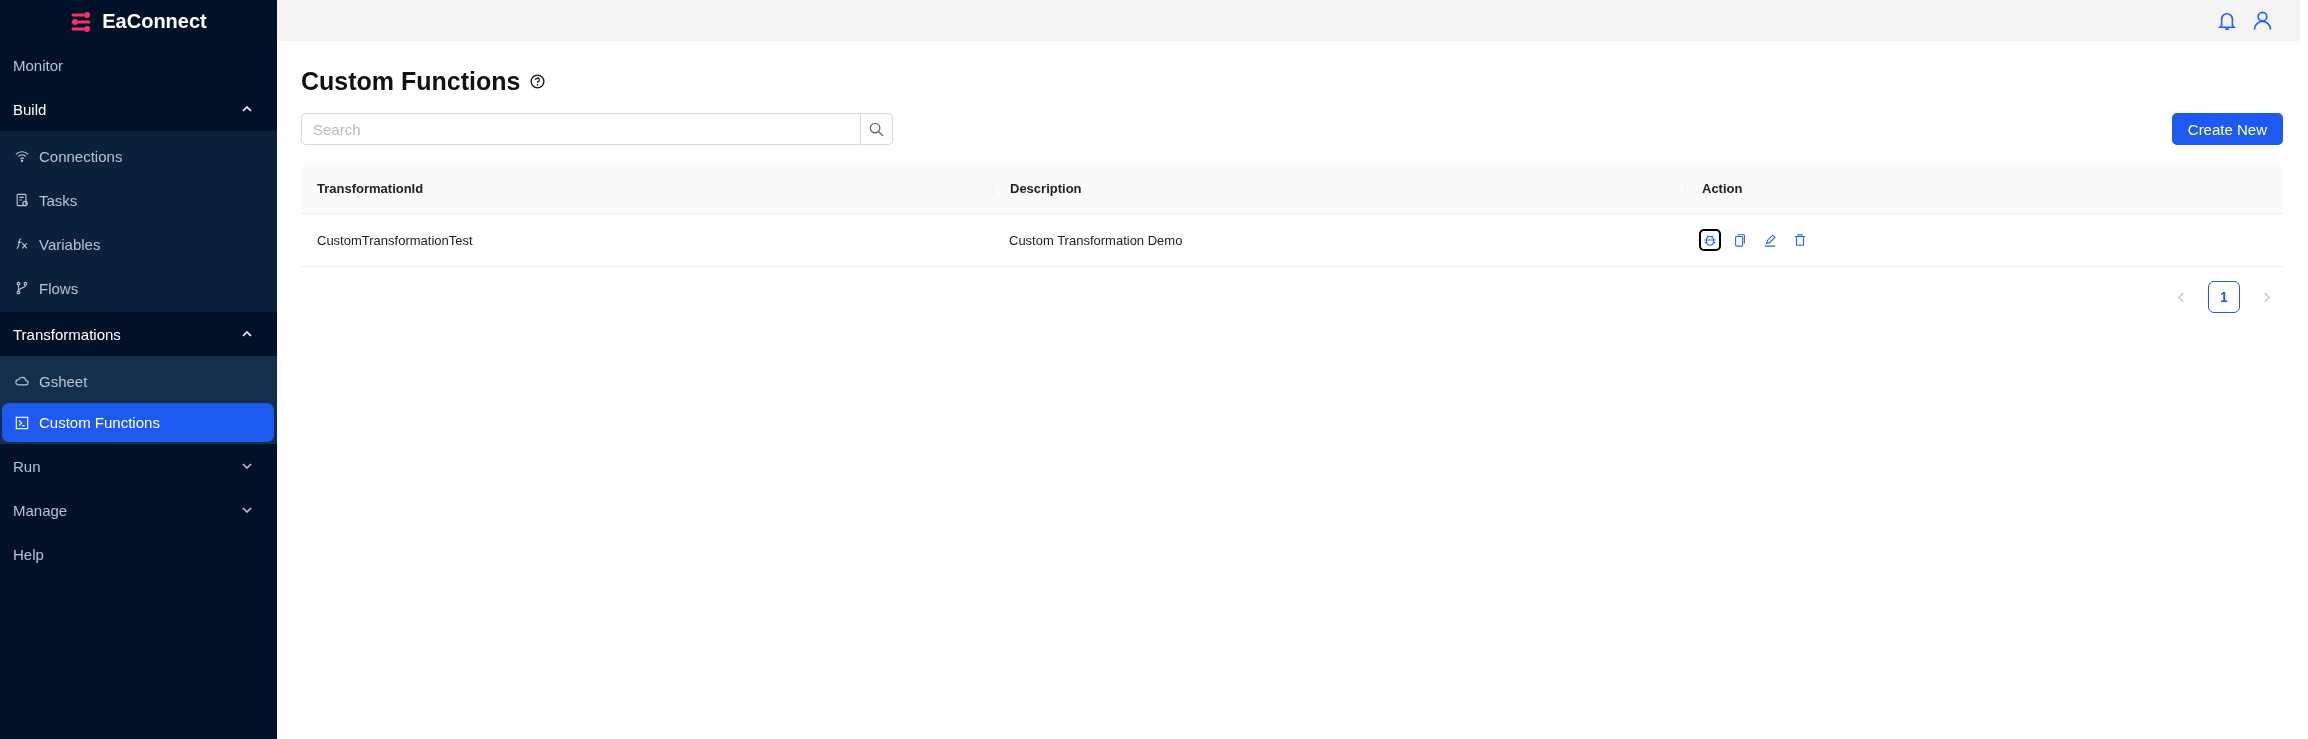  What do you see at coordinates (22, 244) in the screenshot?
I see `fx-icon` at bounding box center [22, 244].